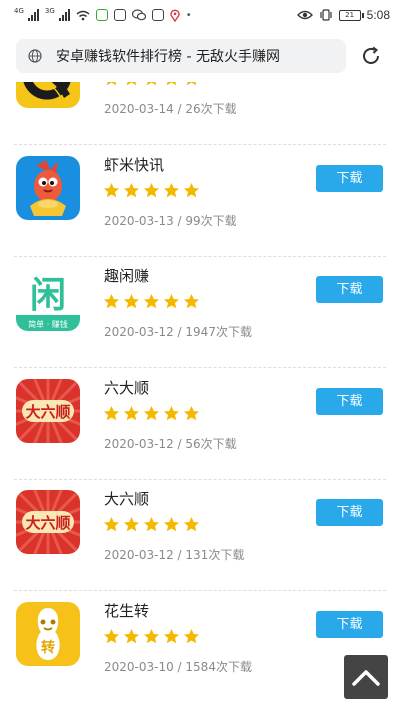 The height and width of the screenshot is (710, 400). What do you see at coordinates (326, 15) in the screenshot?
I see `vibrate-icon` at bounding box center [326, 15].